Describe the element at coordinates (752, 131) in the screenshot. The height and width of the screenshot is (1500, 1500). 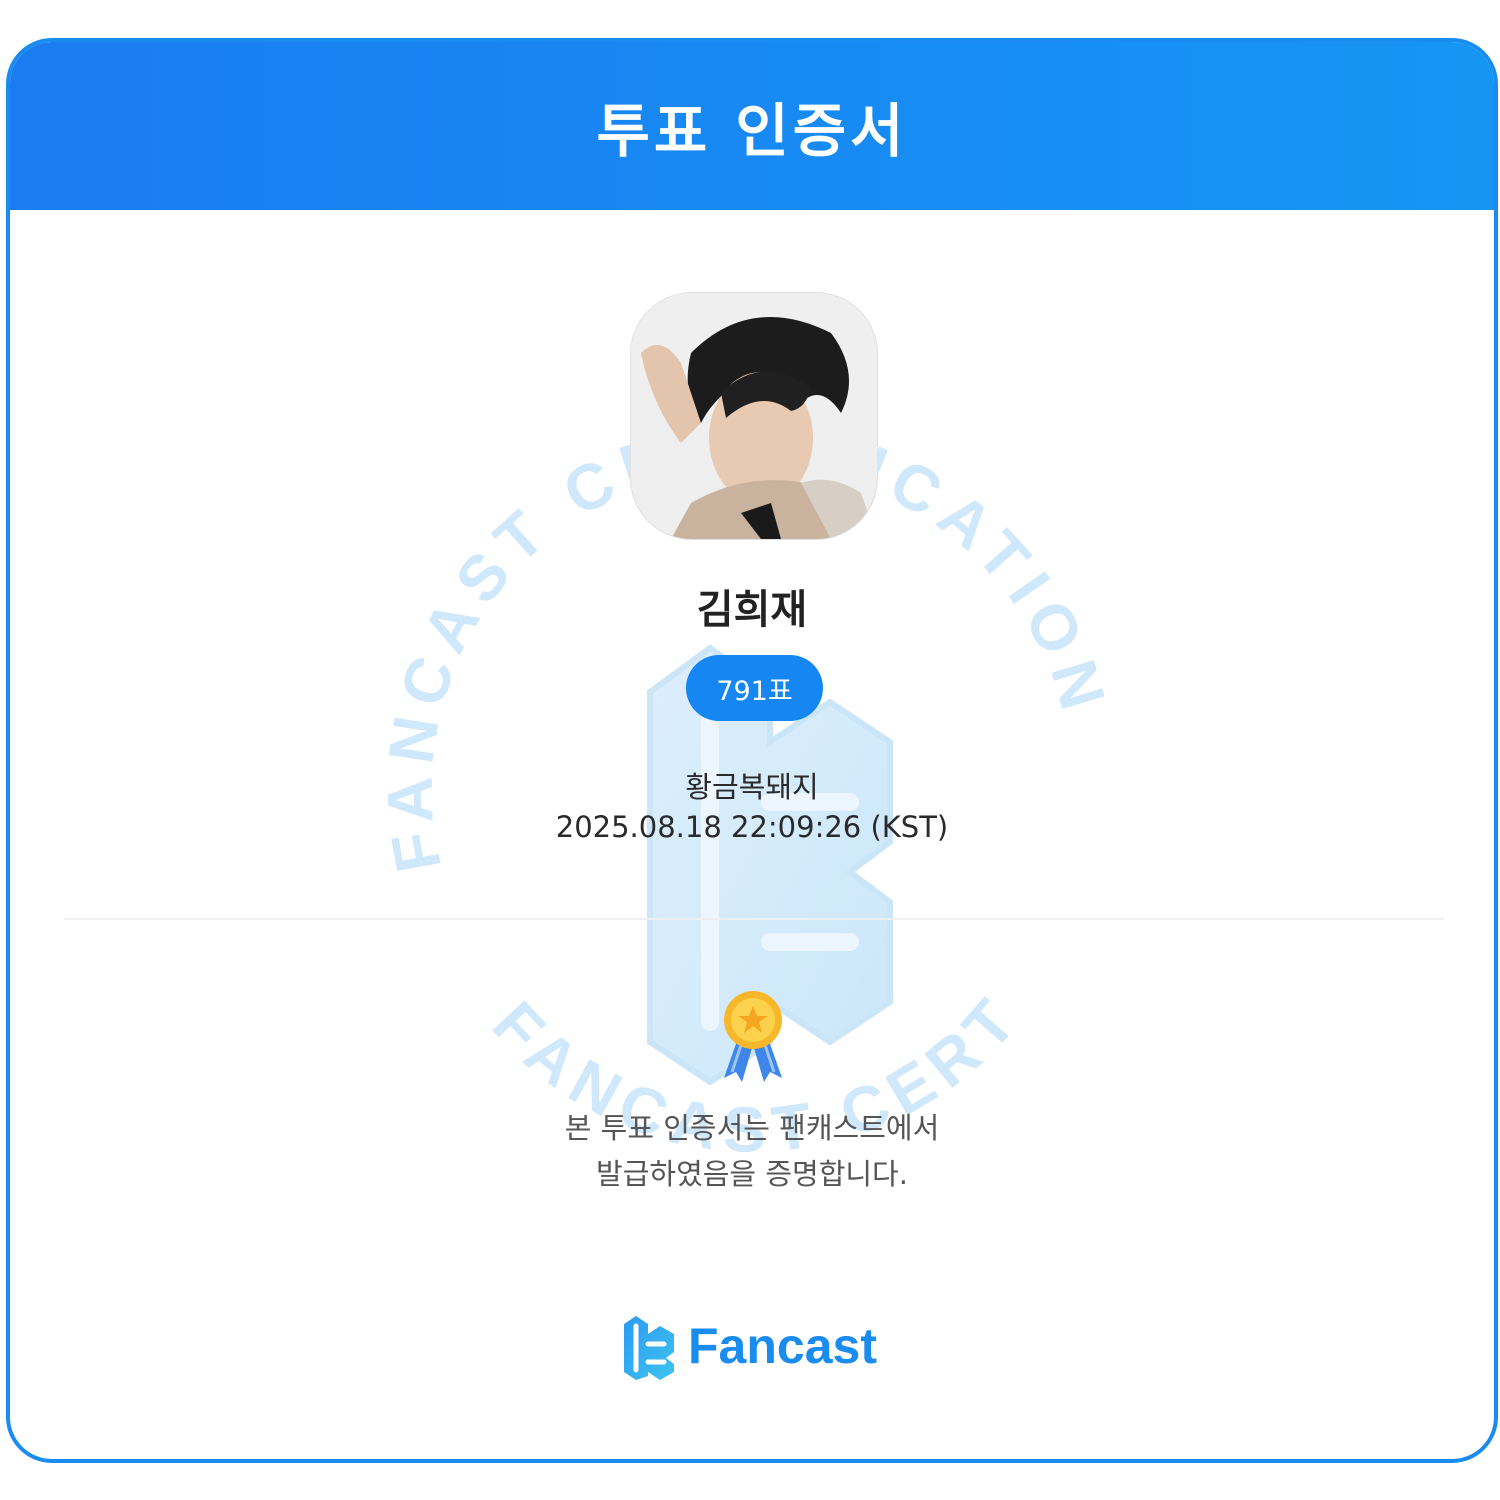
I see `page-title: 투표 인증서` at that location.